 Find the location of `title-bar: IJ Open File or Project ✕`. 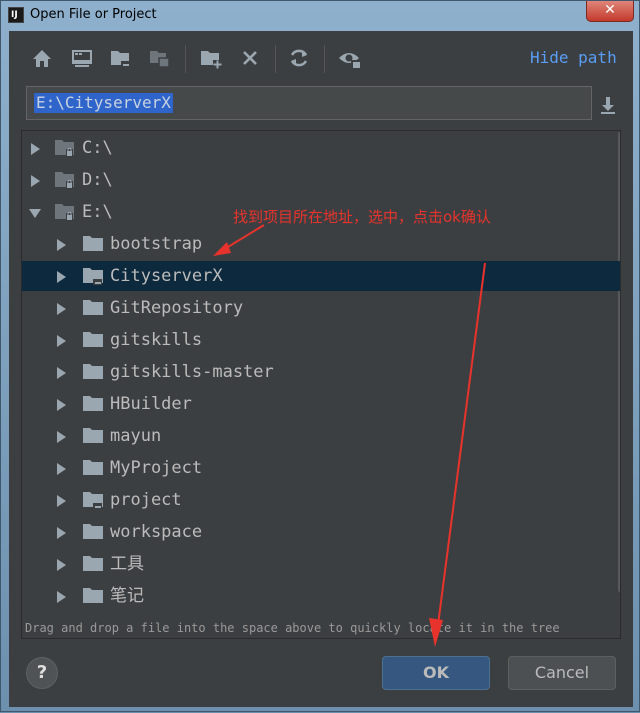

title-bar: IJ Open File or Project ✕ is located at coordinates (320, 16).